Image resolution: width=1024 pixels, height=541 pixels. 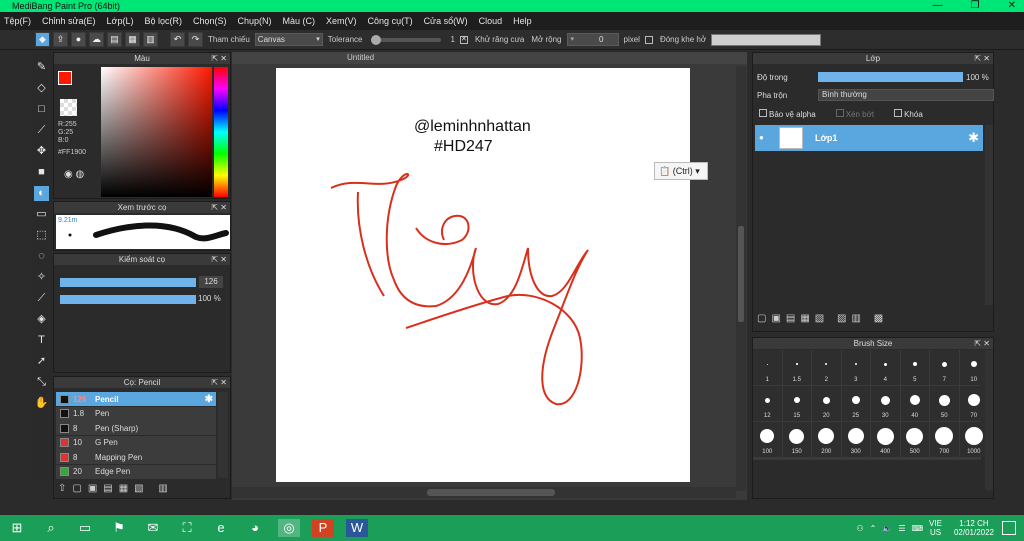 I want to click on medibang-app-icon: ◎, so click(x=289, y=528).